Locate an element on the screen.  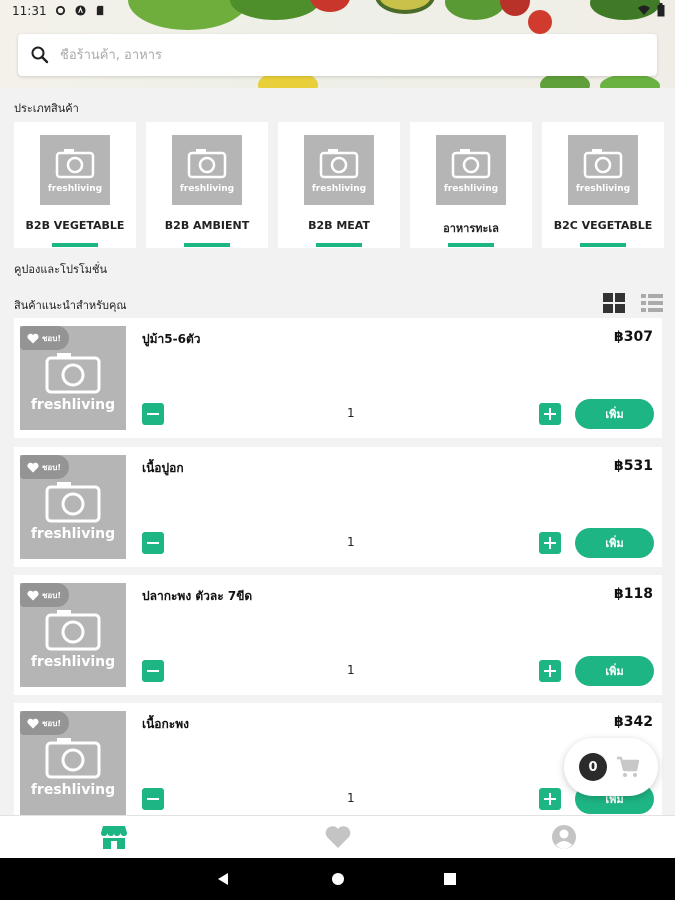
category-card: freshliving B2B AMBIENT is located at coordinates (207, 185).